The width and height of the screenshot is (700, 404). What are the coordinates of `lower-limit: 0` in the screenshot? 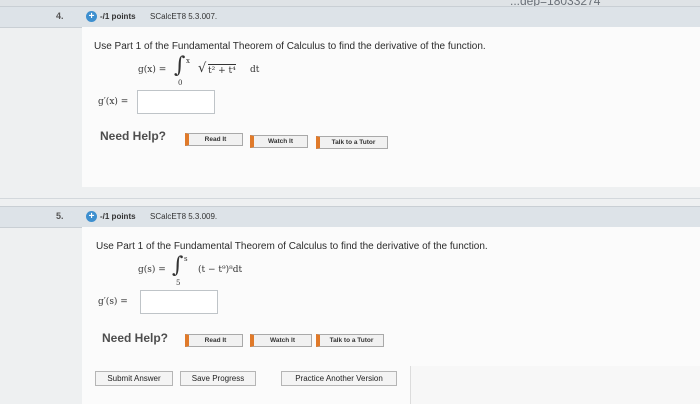 It's located at (180, 83).